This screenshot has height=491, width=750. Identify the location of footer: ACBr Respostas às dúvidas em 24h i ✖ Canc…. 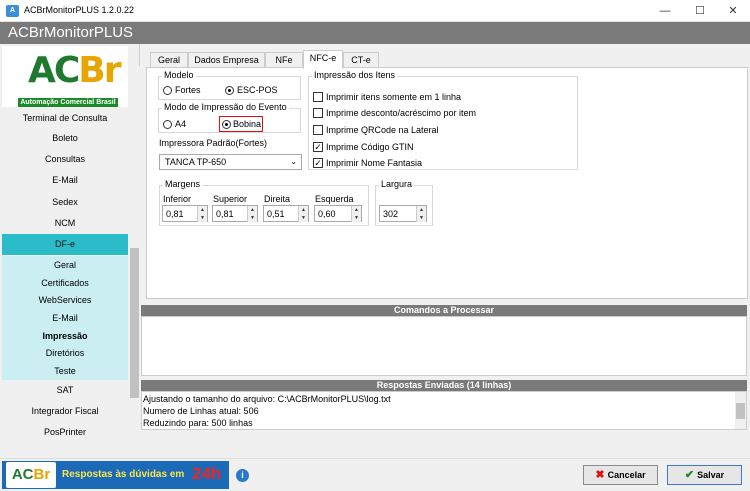
(375, 474).